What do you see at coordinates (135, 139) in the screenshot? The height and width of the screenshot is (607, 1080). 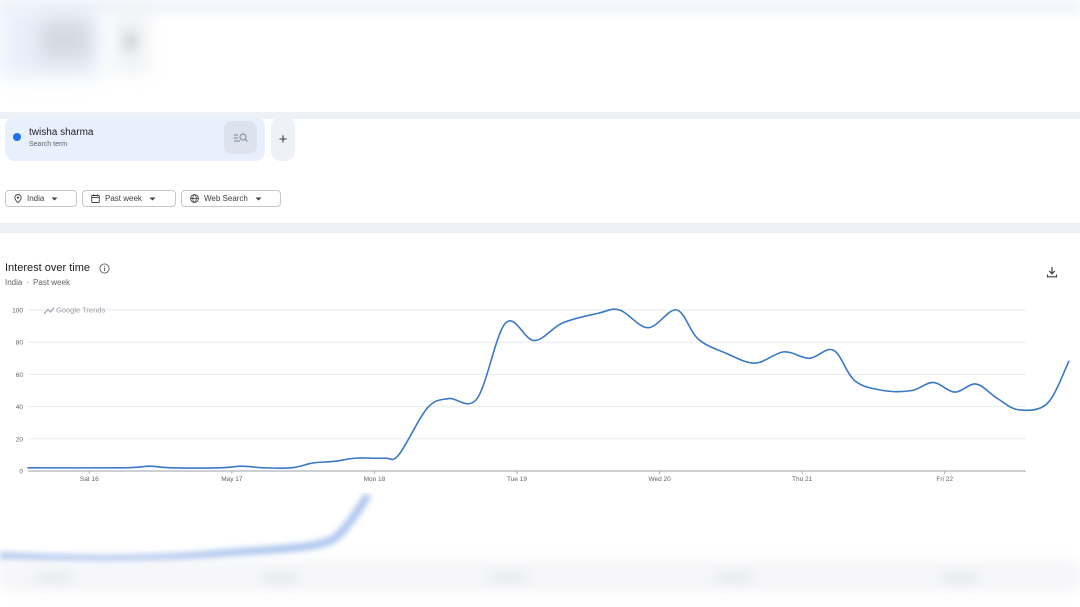 I see `search-term-card: twisha sharma Search term` at bounding box center [135, 139].